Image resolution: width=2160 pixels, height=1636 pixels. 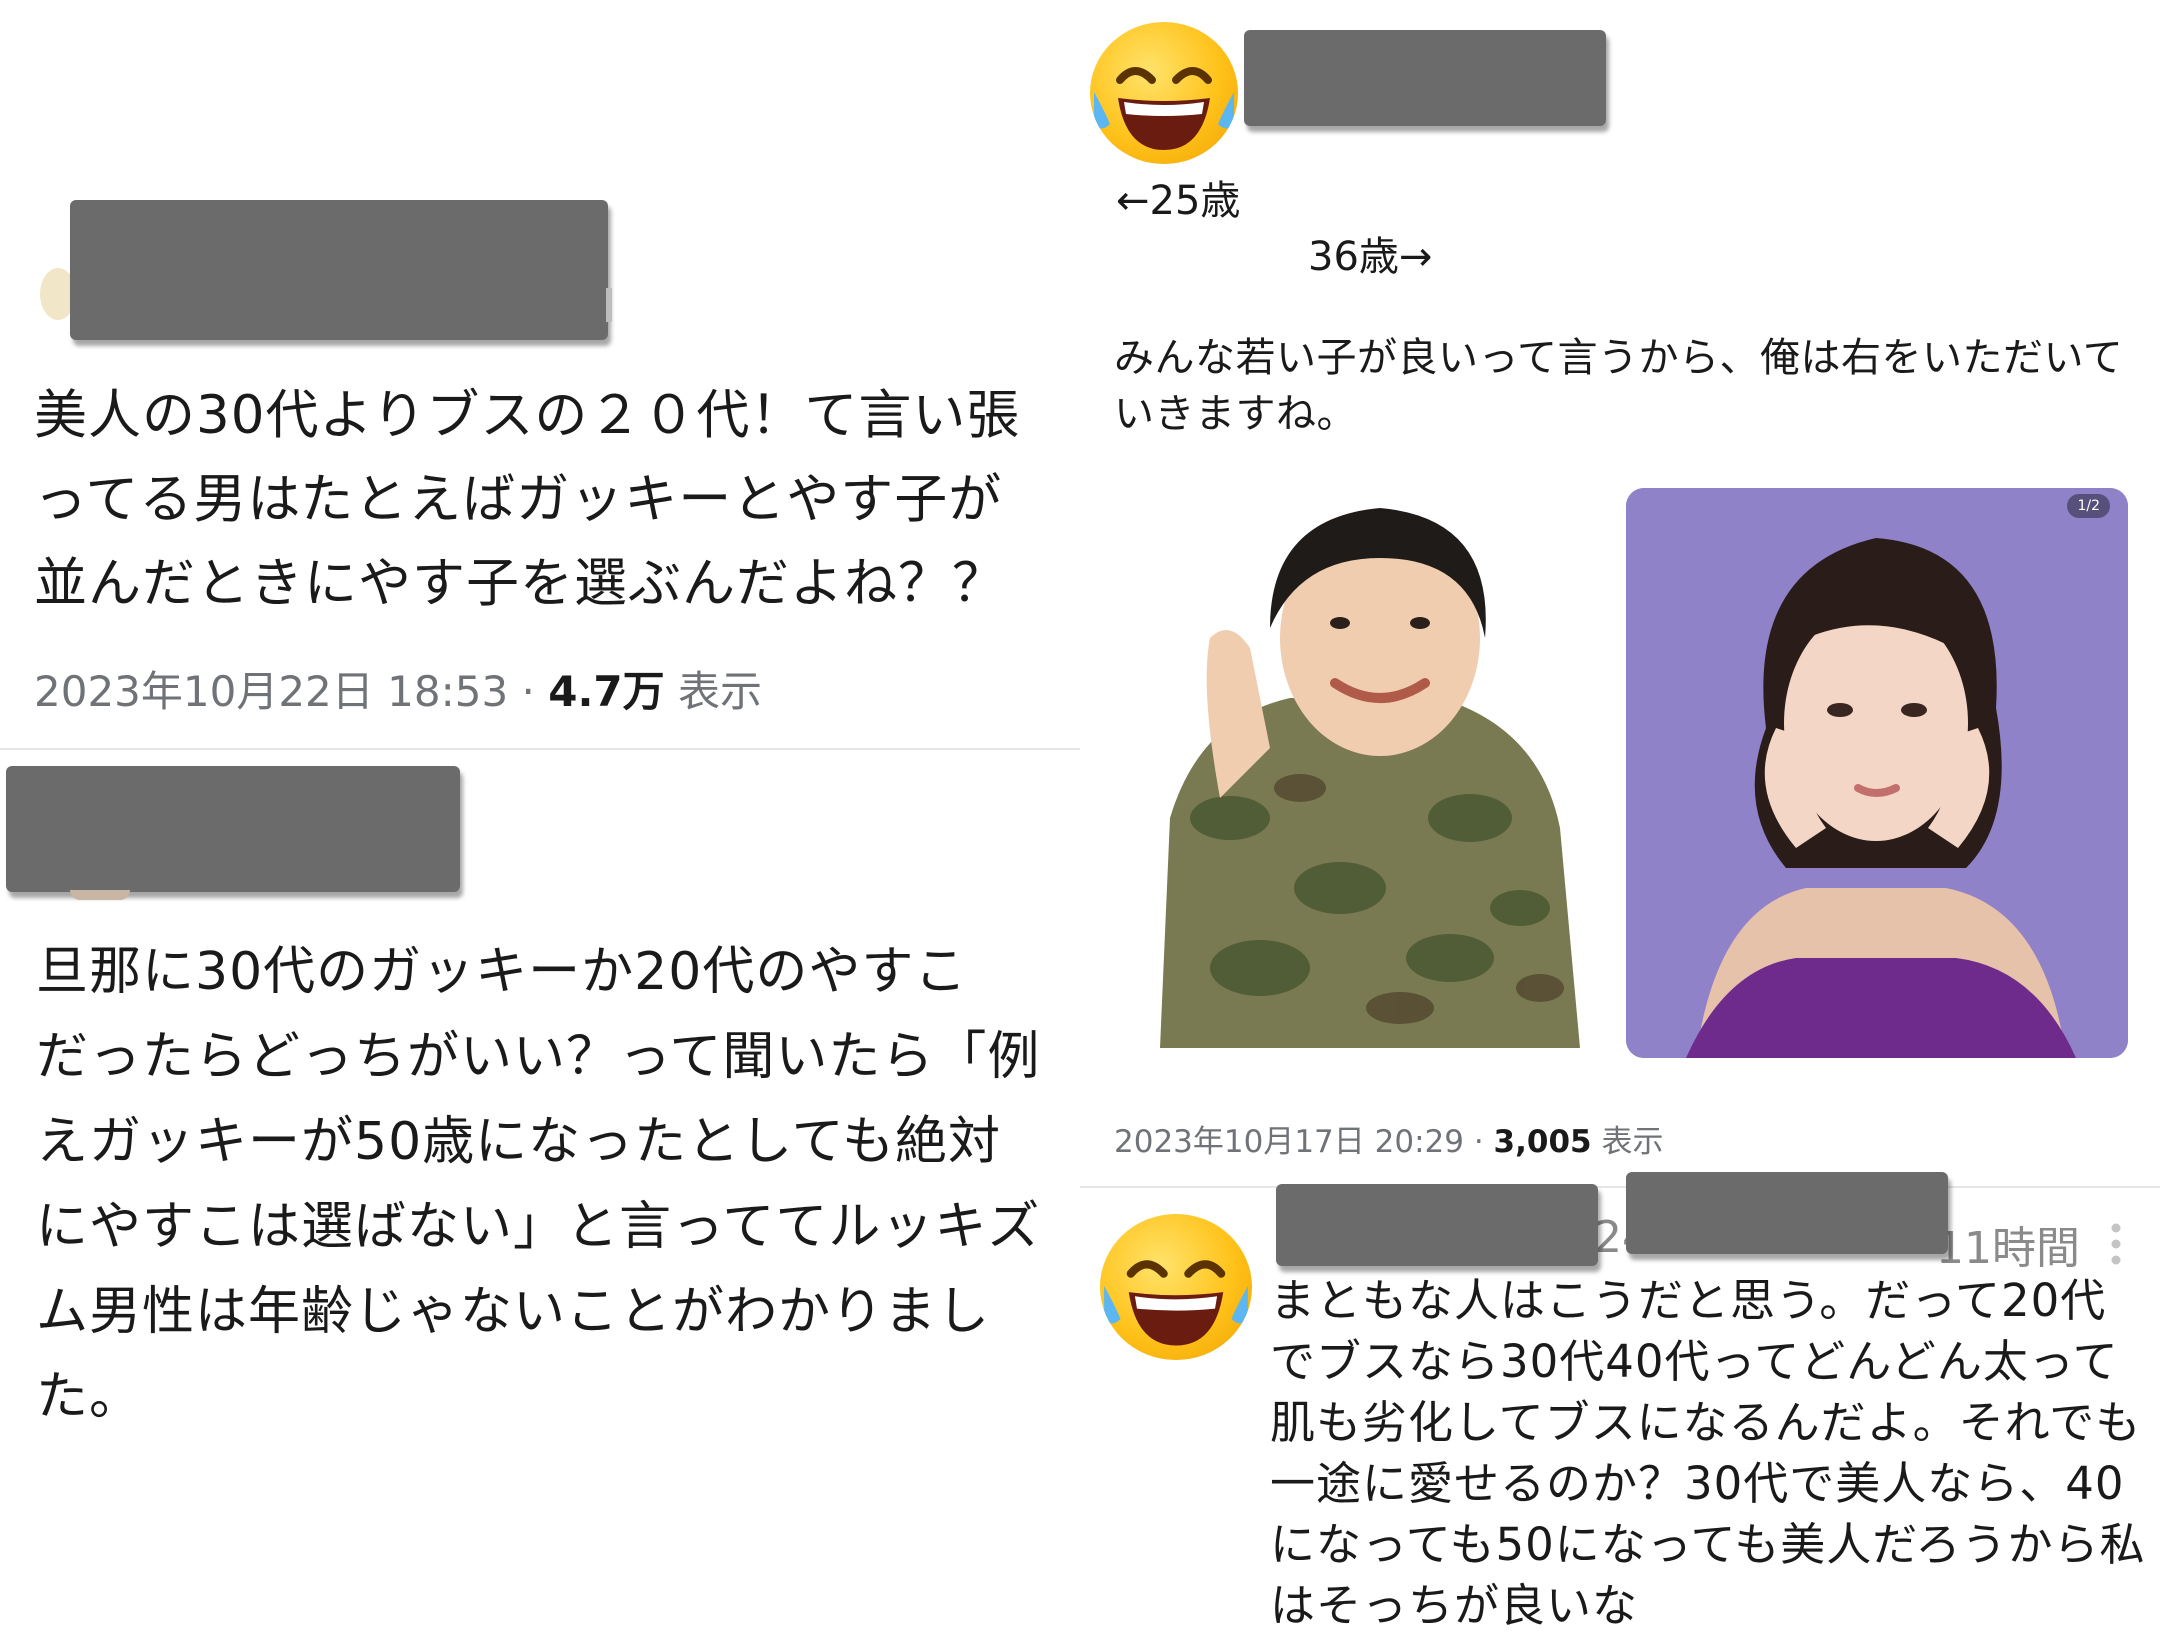 What do you see at coordinates (1304, 1142) in the screenshot?
I see `post3-date: 2023年10月17日 20:29 ·` at bounding box center [1304, 1142].